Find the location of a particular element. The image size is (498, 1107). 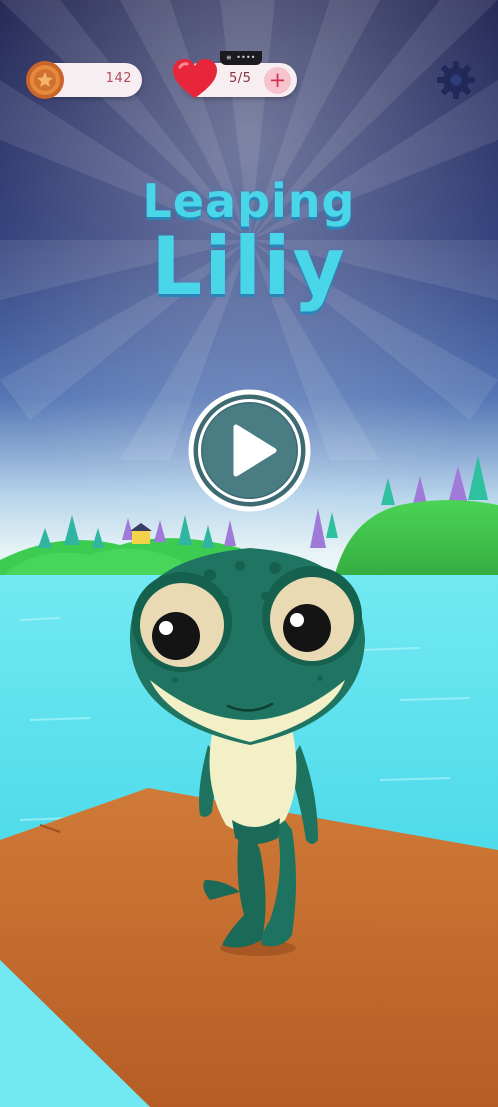

status-notch-tag: ≡ •••• is located at coordinates (241, 58).